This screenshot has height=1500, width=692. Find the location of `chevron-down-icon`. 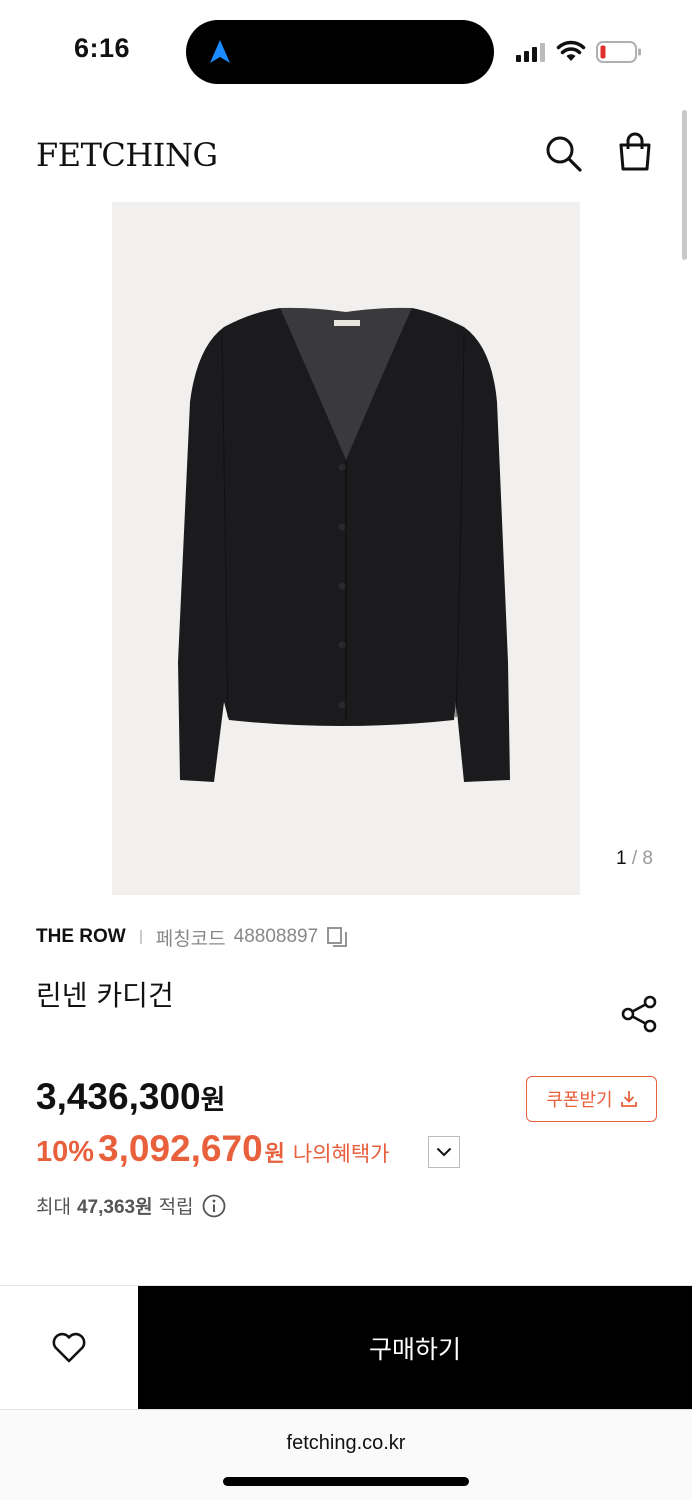

chevron-down-icon is located at coordinates (444, 1152).